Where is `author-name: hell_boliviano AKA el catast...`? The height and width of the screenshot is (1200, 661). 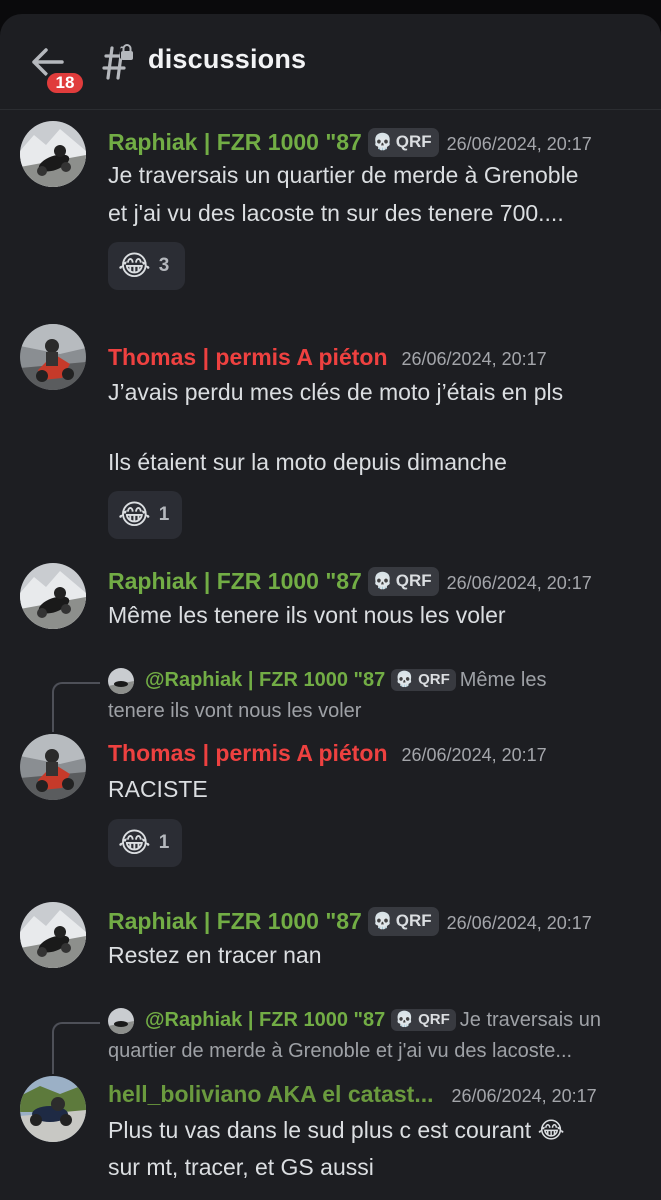 author-name: hell_boliviano AKA el catast... is located at coordinates (271, 1094).